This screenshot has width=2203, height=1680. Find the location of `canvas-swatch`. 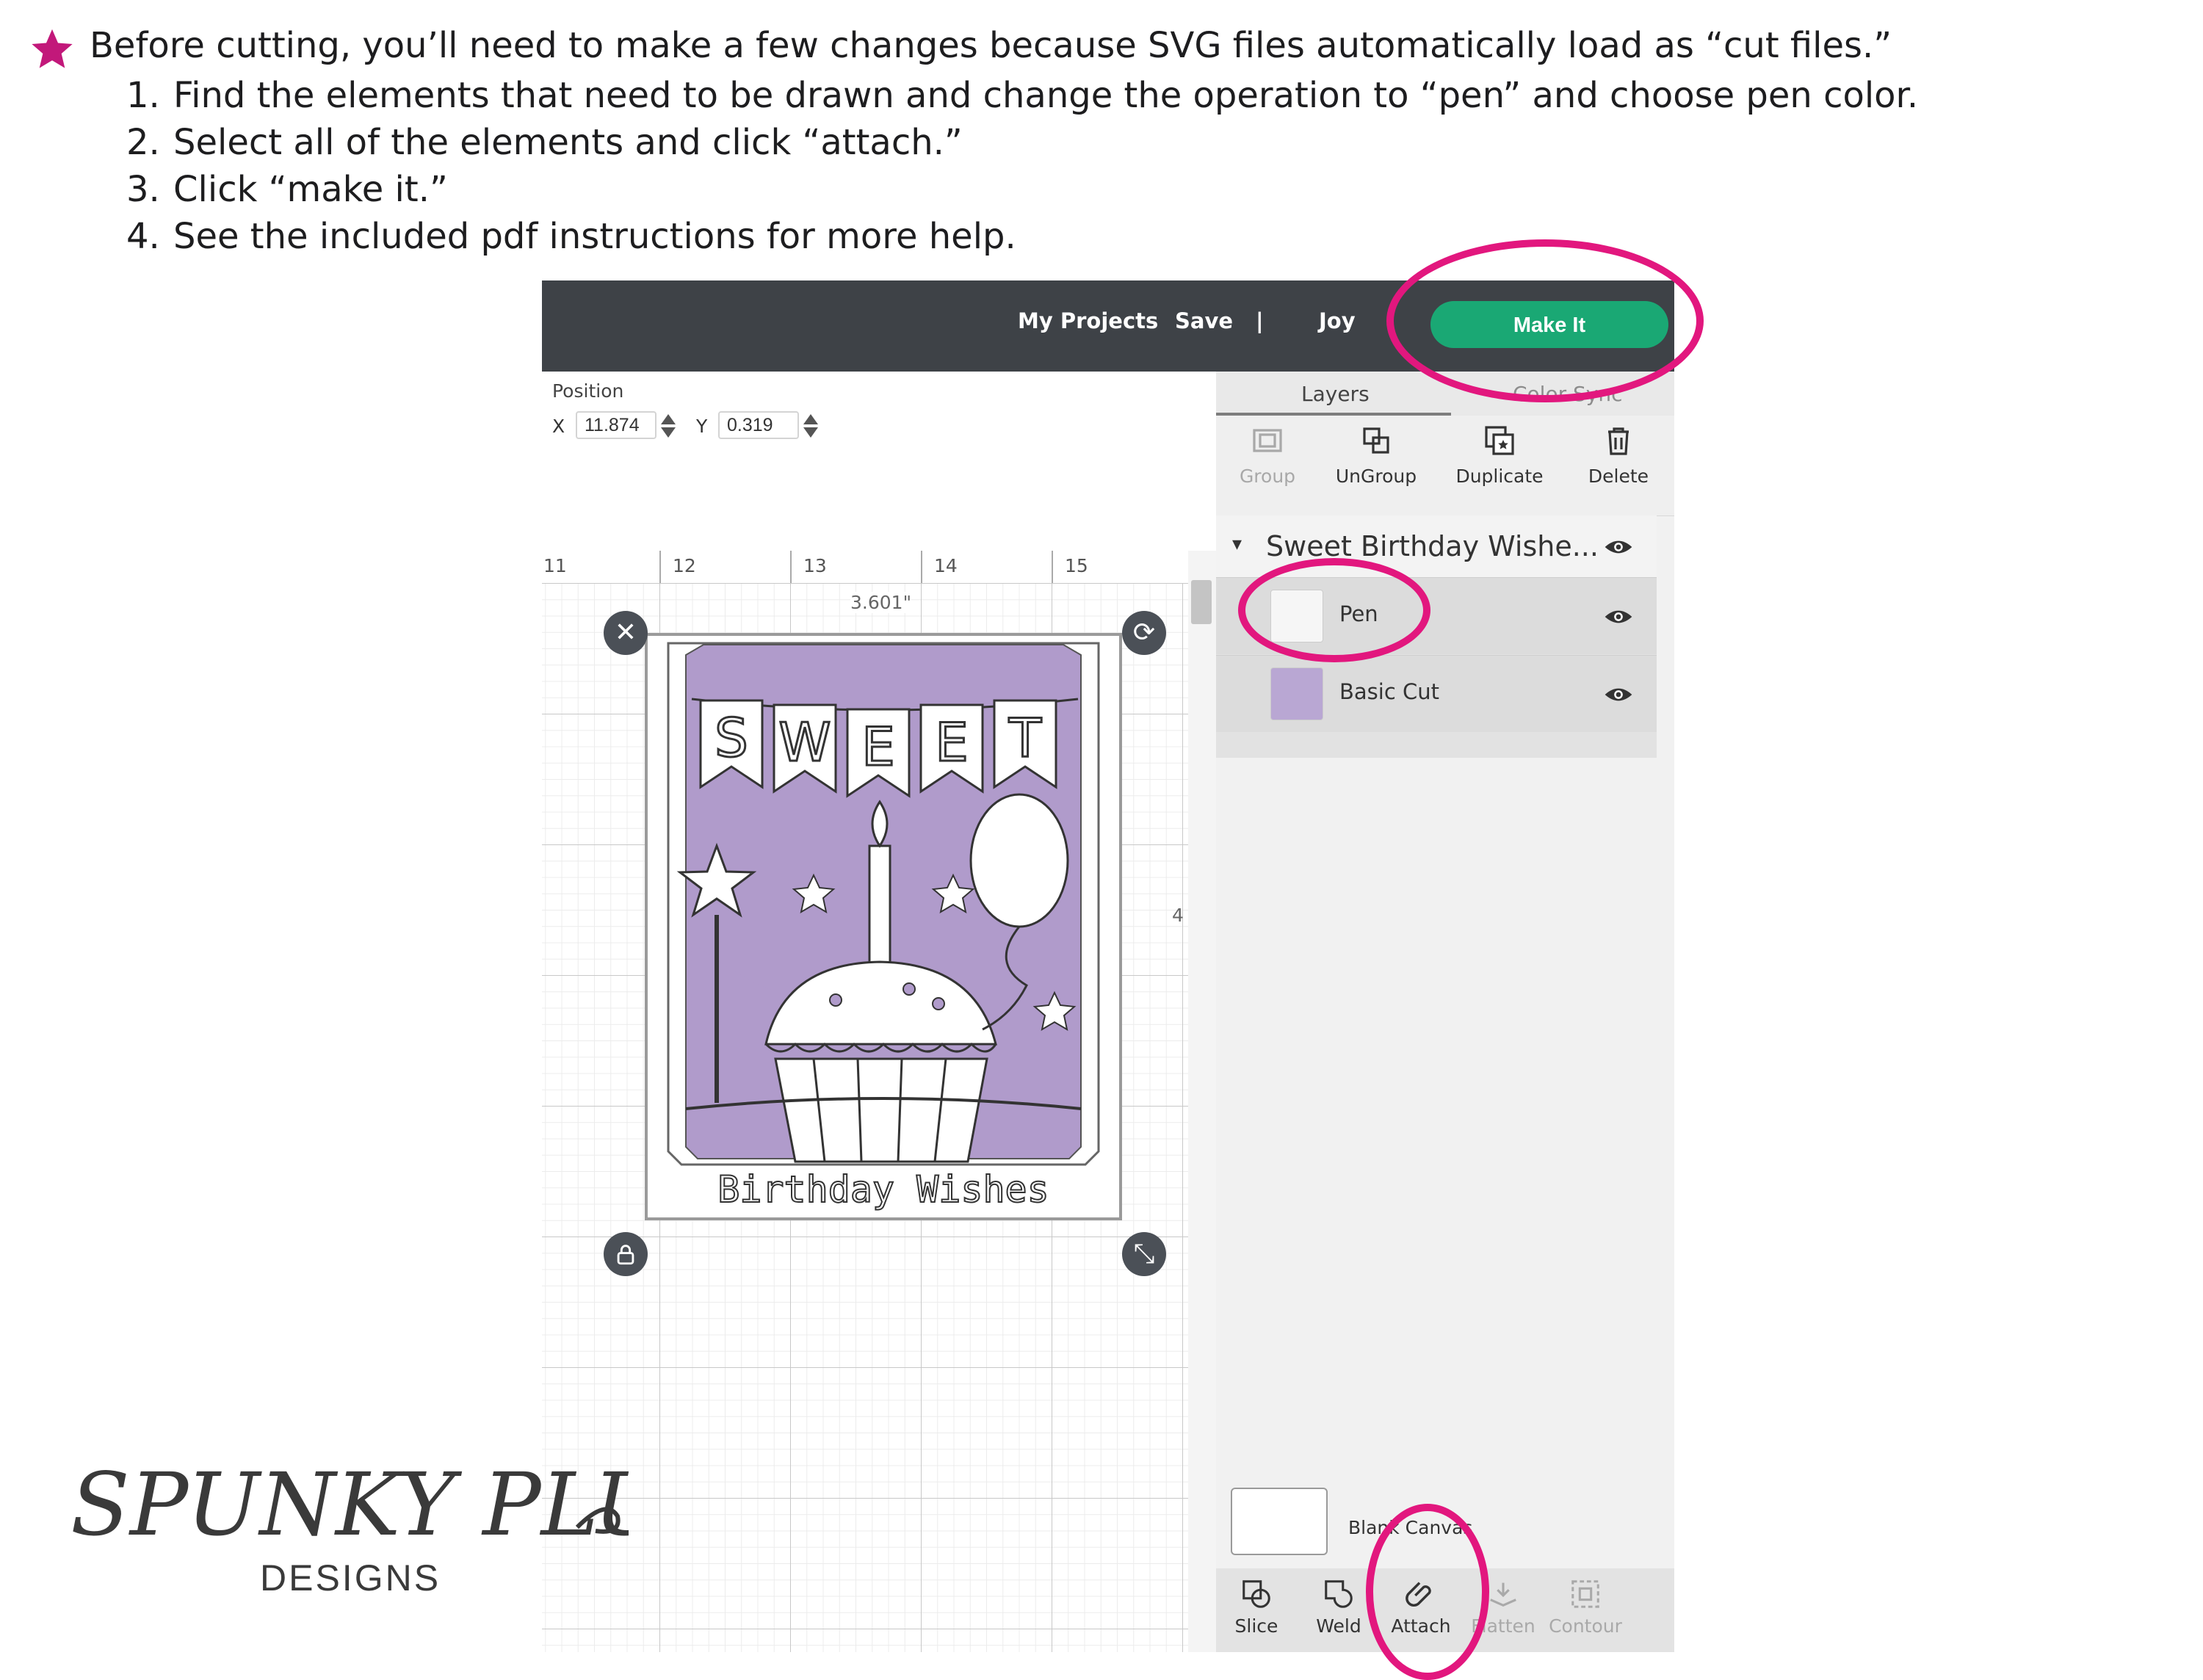

canvas-swatch is located at coordinates (1279, 1522).